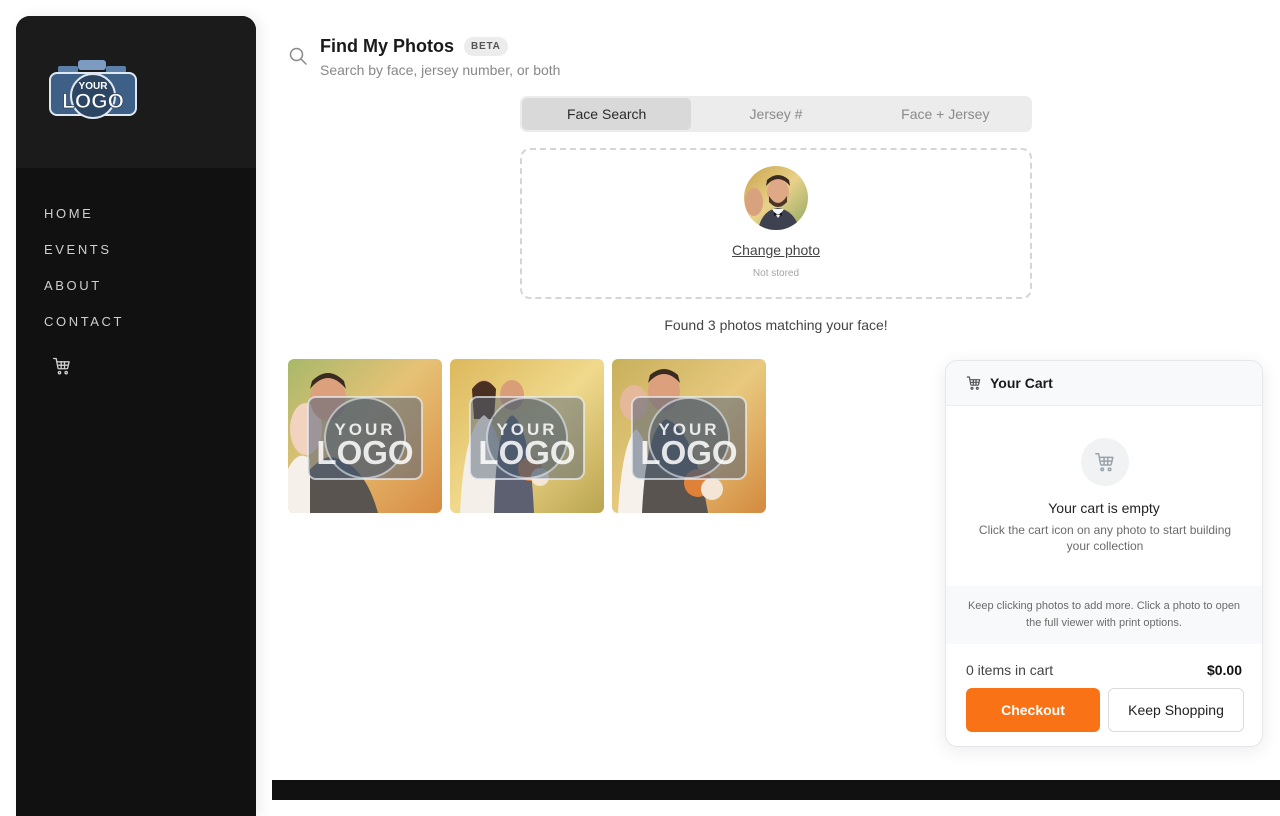 The width and height of the screenshot is (1280, 816). I want to click on empty-cart-title: Your cart is empty, so click(1104, 508).